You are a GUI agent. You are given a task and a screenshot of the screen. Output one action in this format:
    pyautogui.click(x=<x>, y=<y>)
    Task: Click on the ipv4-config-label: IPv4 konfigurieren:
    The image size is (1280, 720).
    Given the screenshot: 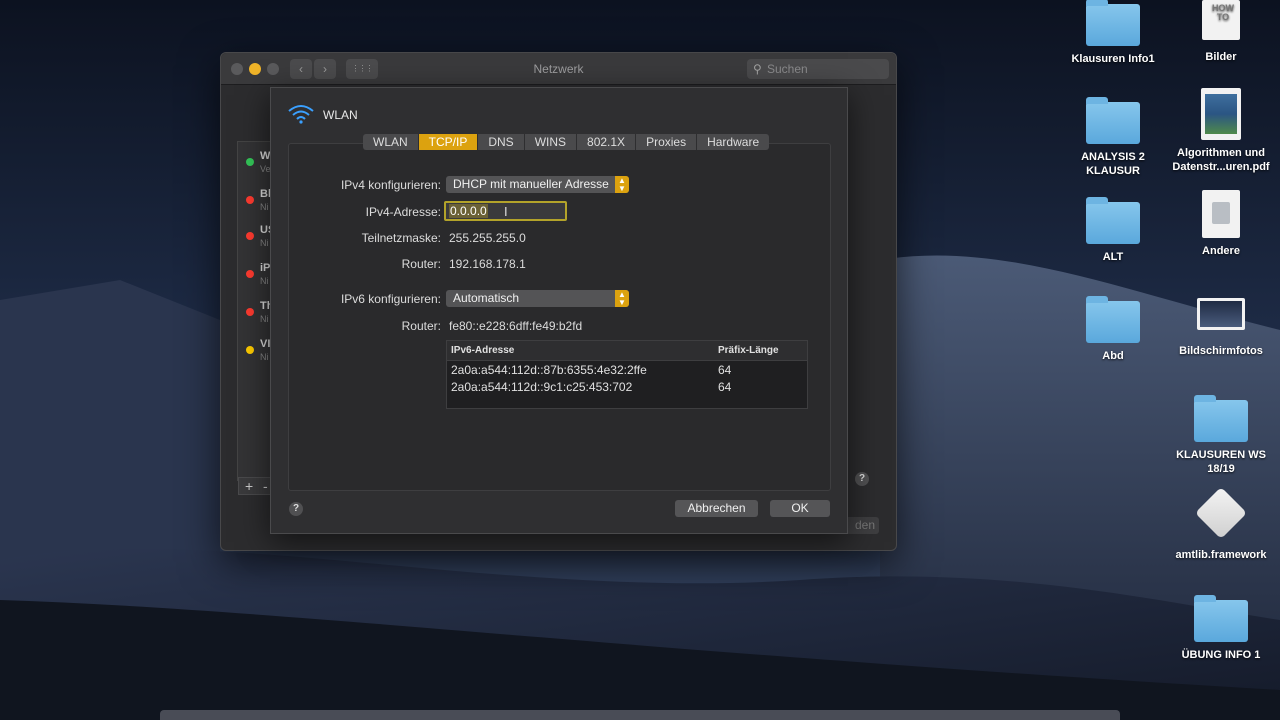 What is the action you would take?
    pyautogui.click(x=390, y=185)
    